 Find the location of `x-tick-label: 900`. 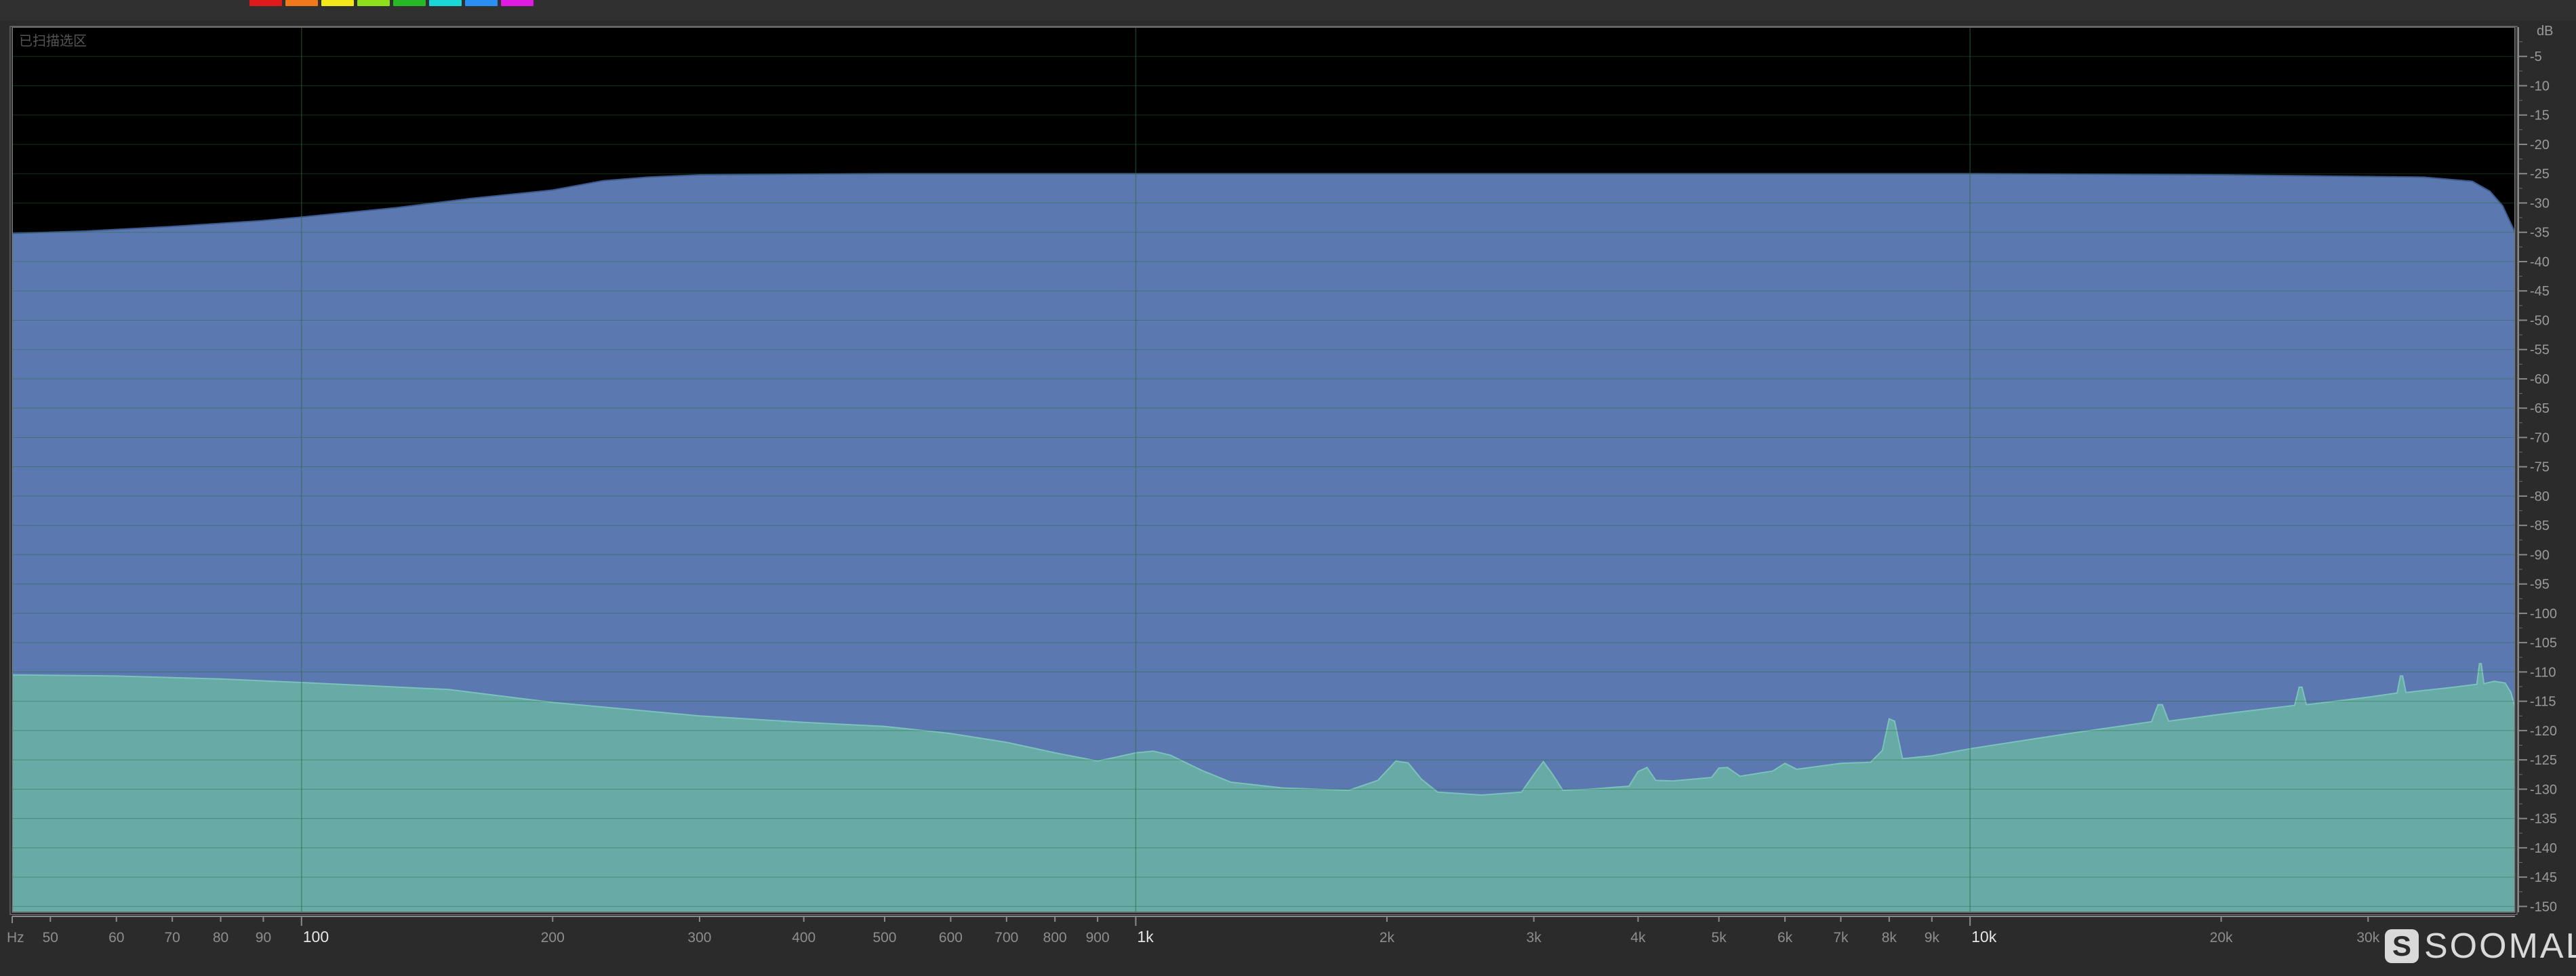

x-tick-label: 900 is located at coordinates (1098, 938).